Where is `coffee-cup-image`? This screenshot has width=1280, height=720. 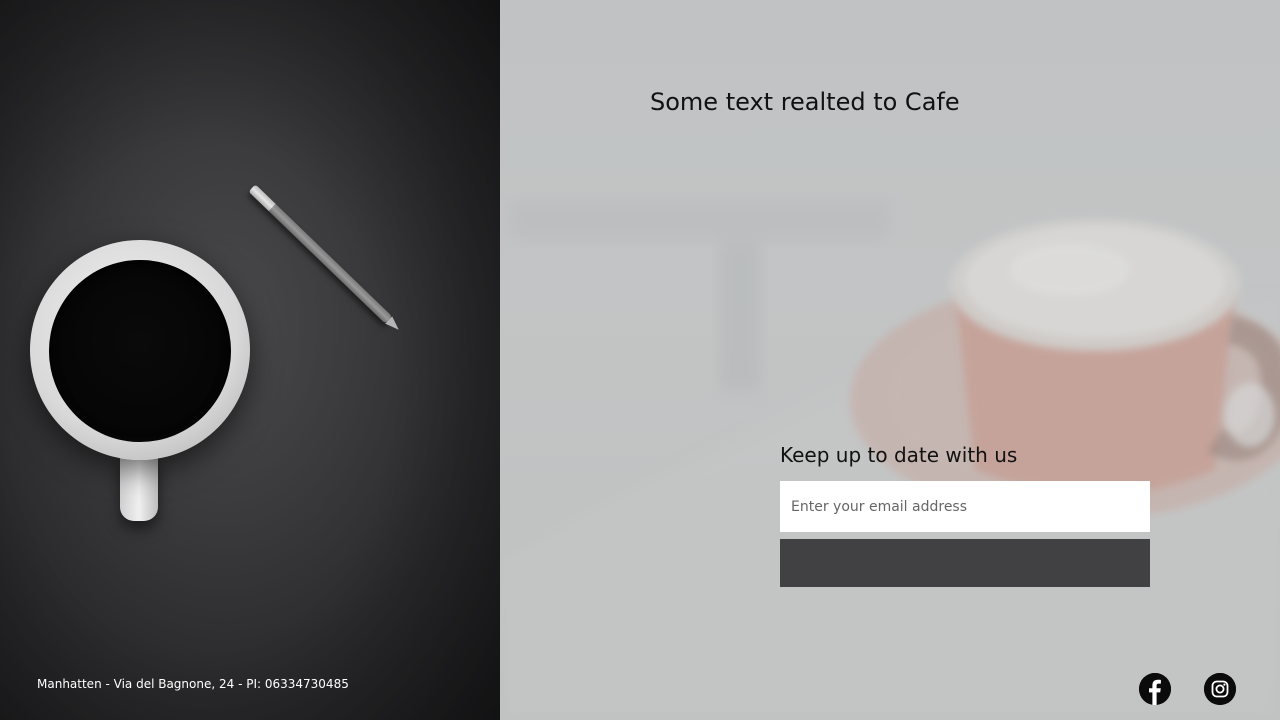 coffee-cup-image is located at coordinates (140, 350).